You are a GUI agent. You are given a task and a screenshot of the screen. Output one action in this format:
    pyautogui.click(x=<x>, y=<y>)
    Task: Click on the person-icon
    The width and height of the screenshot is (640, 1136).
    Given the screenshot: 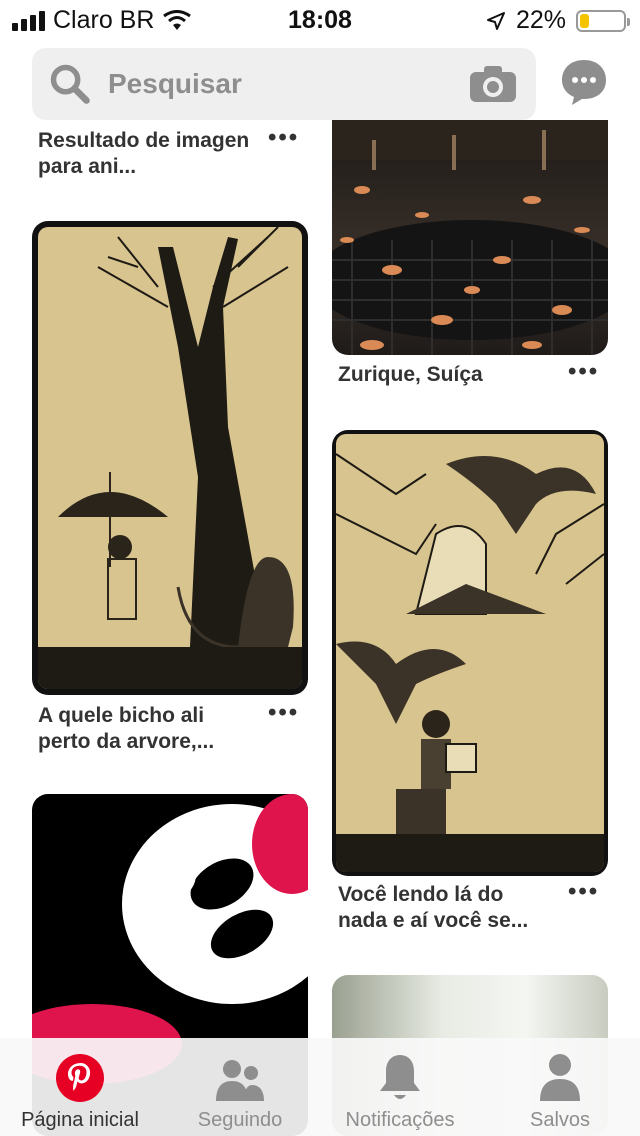 What is the action you would take?
    pyautogui.click(x=560, y=1077)
    